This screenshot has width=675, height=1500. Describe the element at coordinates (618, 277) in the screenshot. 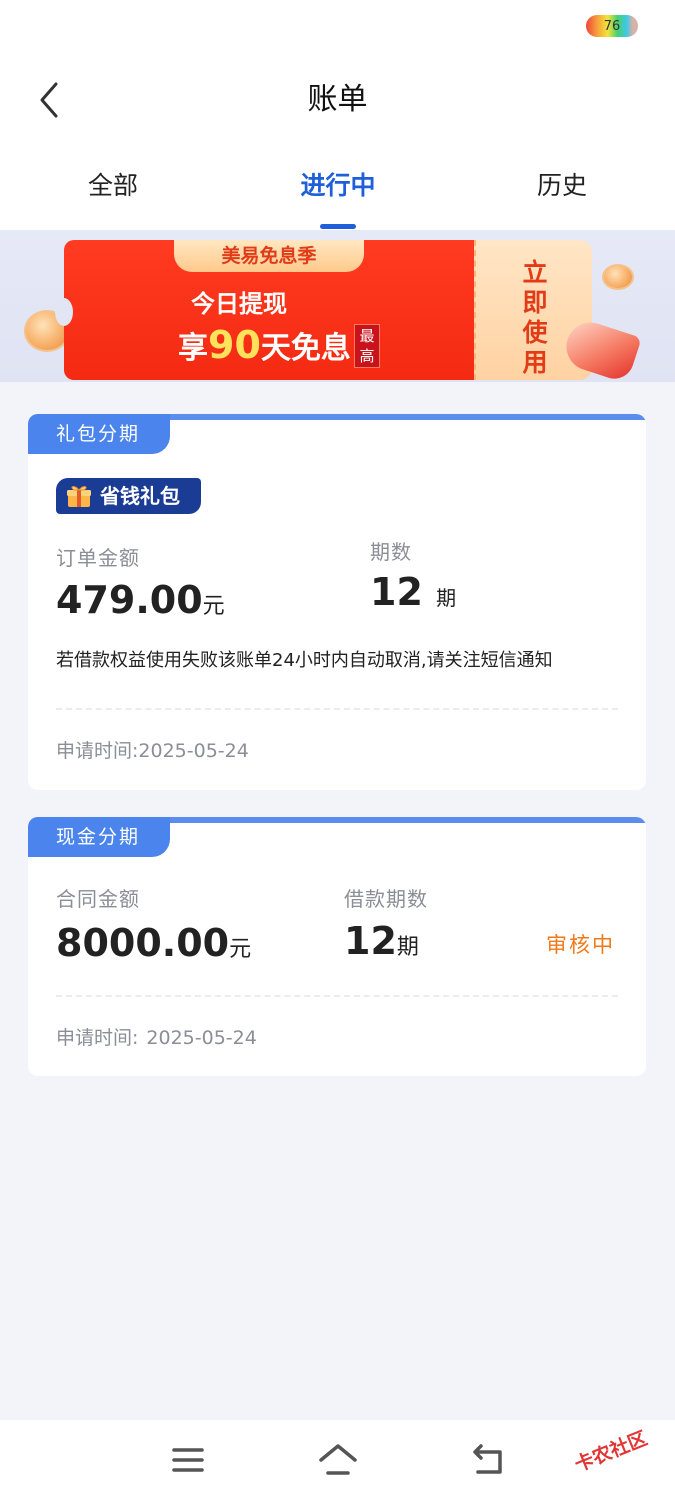

I see `coin-icon` at that location.